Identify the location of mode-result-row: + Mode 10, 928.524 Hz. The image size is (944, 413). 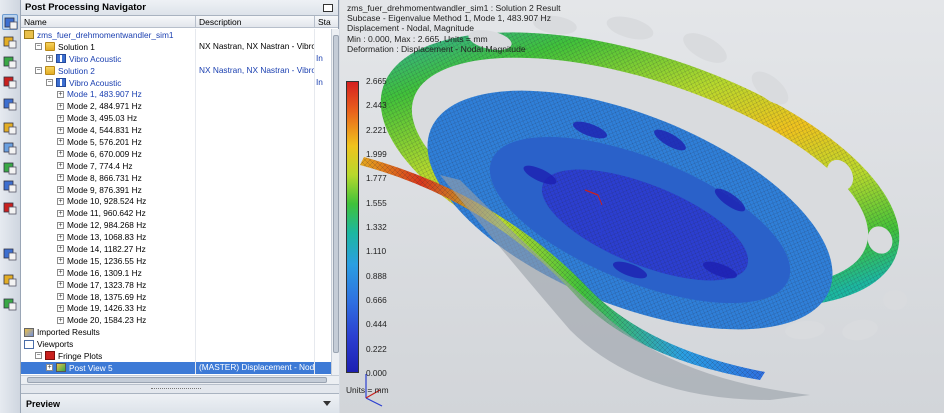
(176, 201).